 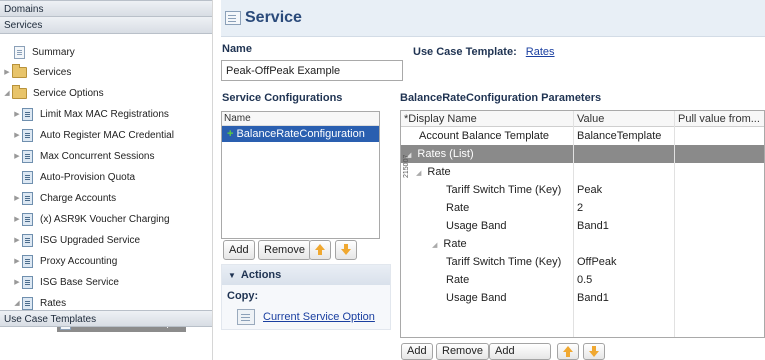 What do you see at coordinates (106, 25) in the screenshot?
I see `nav-section-services: Services` at bounding box center [106, 25].